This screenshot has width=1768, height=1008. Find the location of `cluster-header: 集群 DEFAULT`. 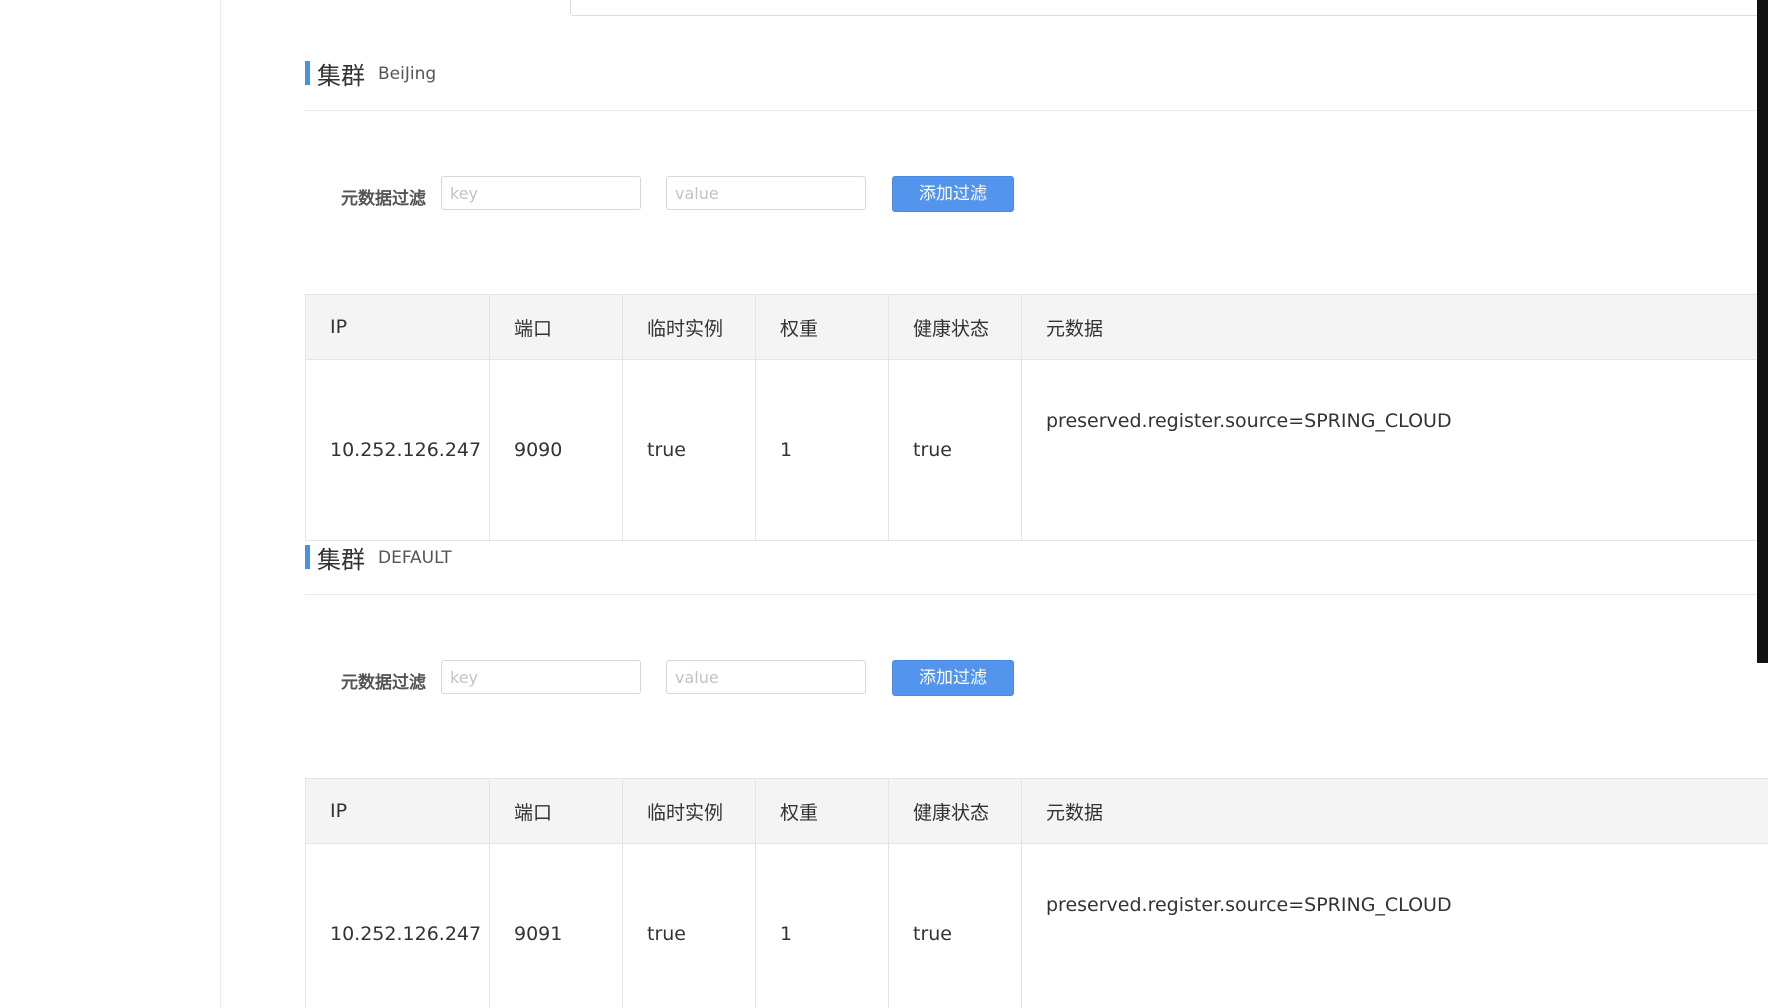

cluster-header: 集群 DEFAULT is located at coordinates (1036, 556).